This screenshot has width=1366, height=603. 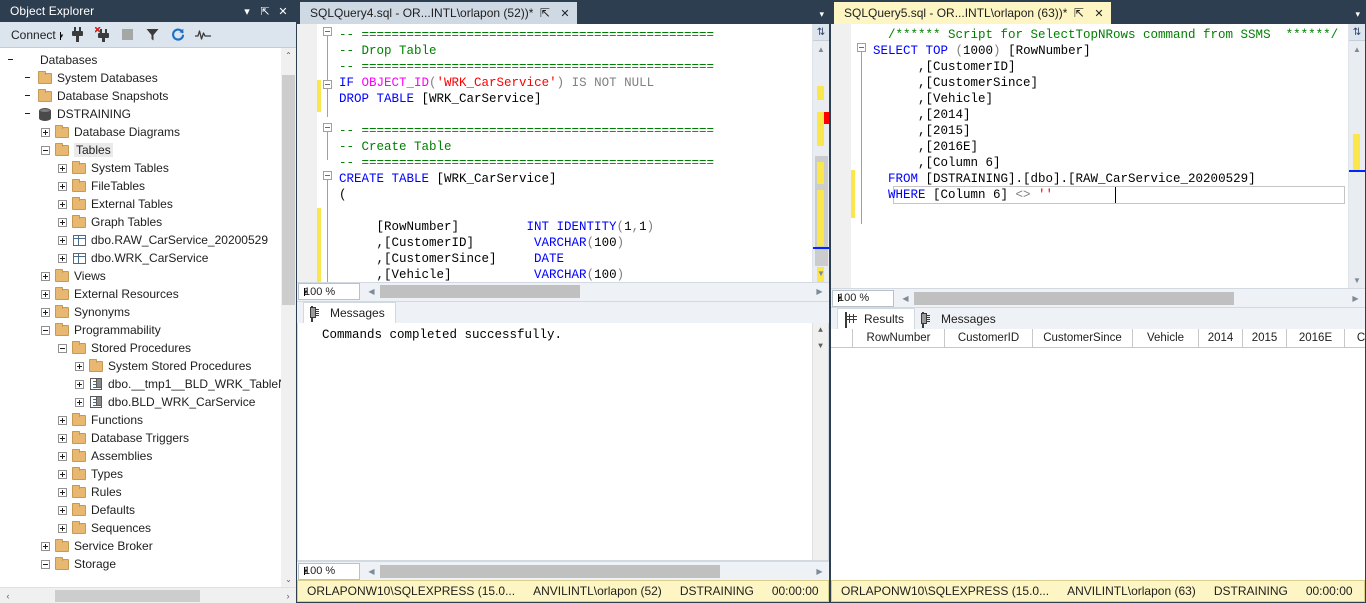 What do you see at coordinates (1083, 338) in the screenshot?
I see `grid-column-header: CustomerSince` at bounding box center [1083, 338].